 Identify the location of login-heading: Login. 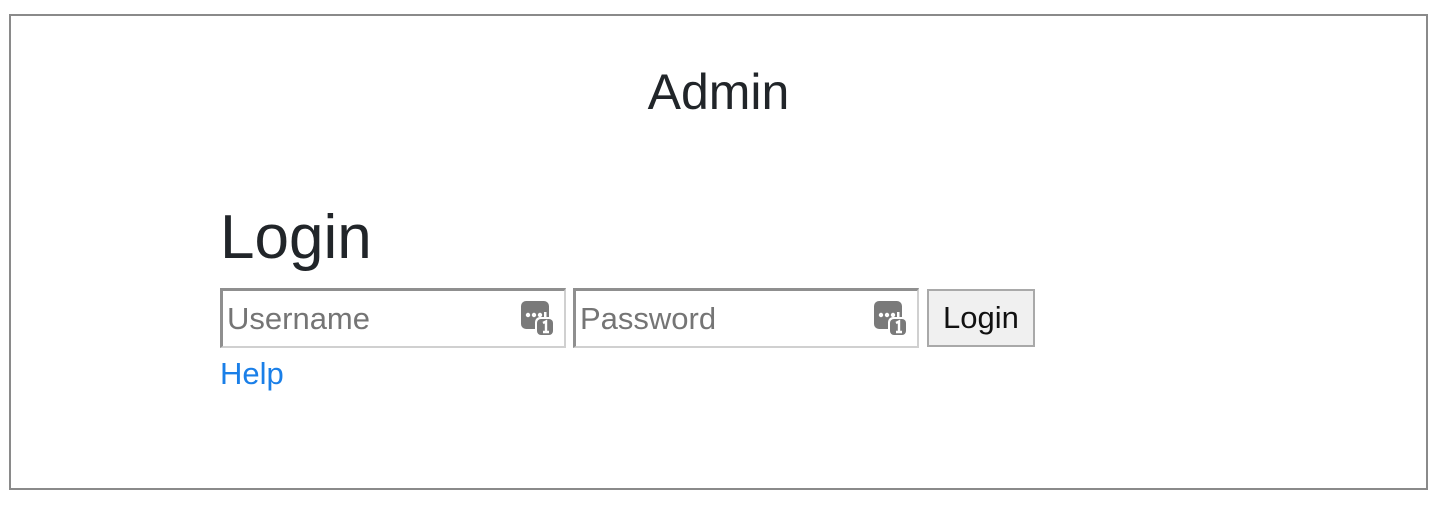
(296, 237).